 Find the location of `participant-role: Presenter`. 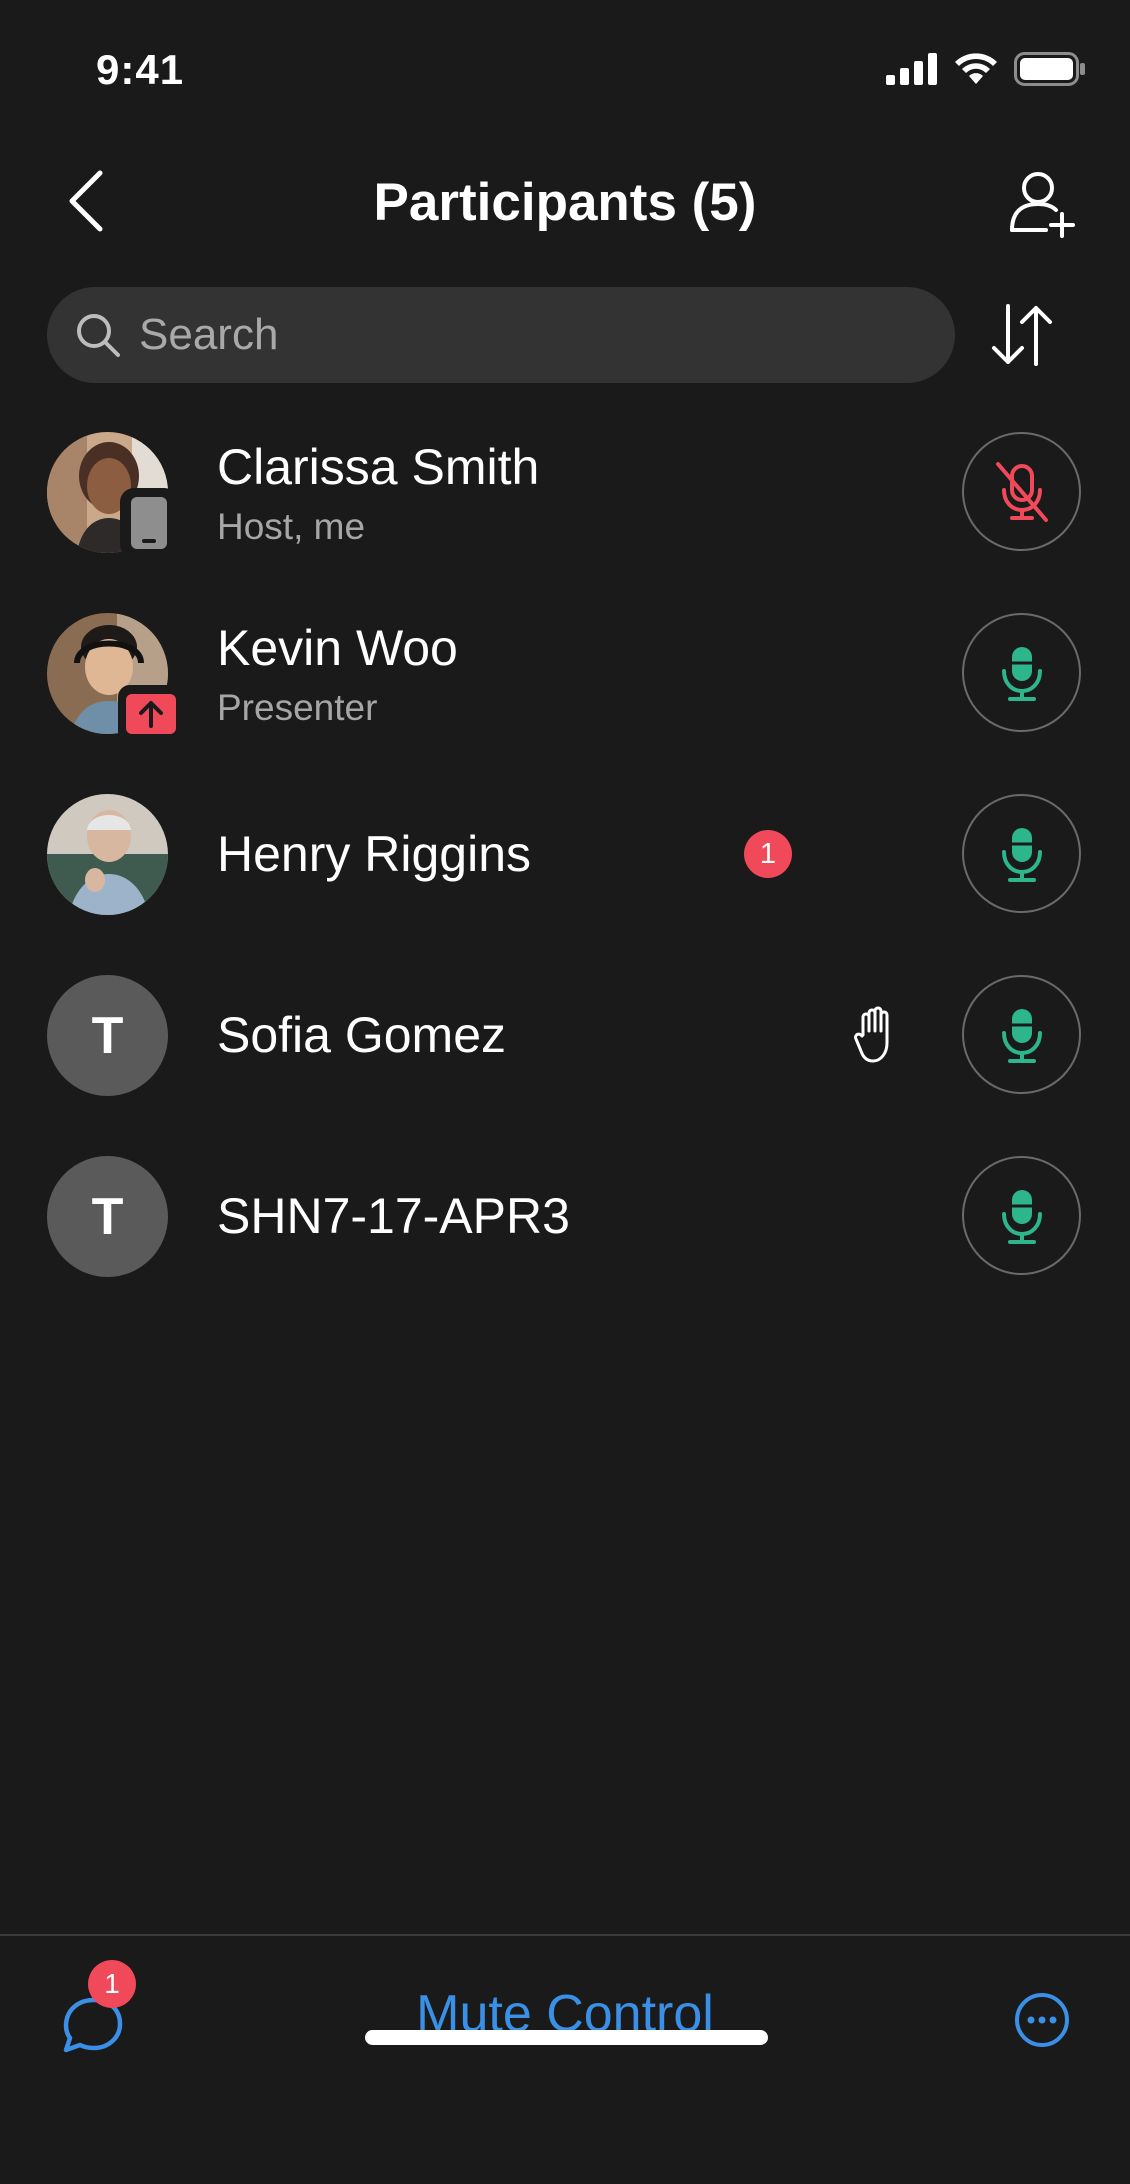

participant-role: Presenter is located at coordinates (297, 707).